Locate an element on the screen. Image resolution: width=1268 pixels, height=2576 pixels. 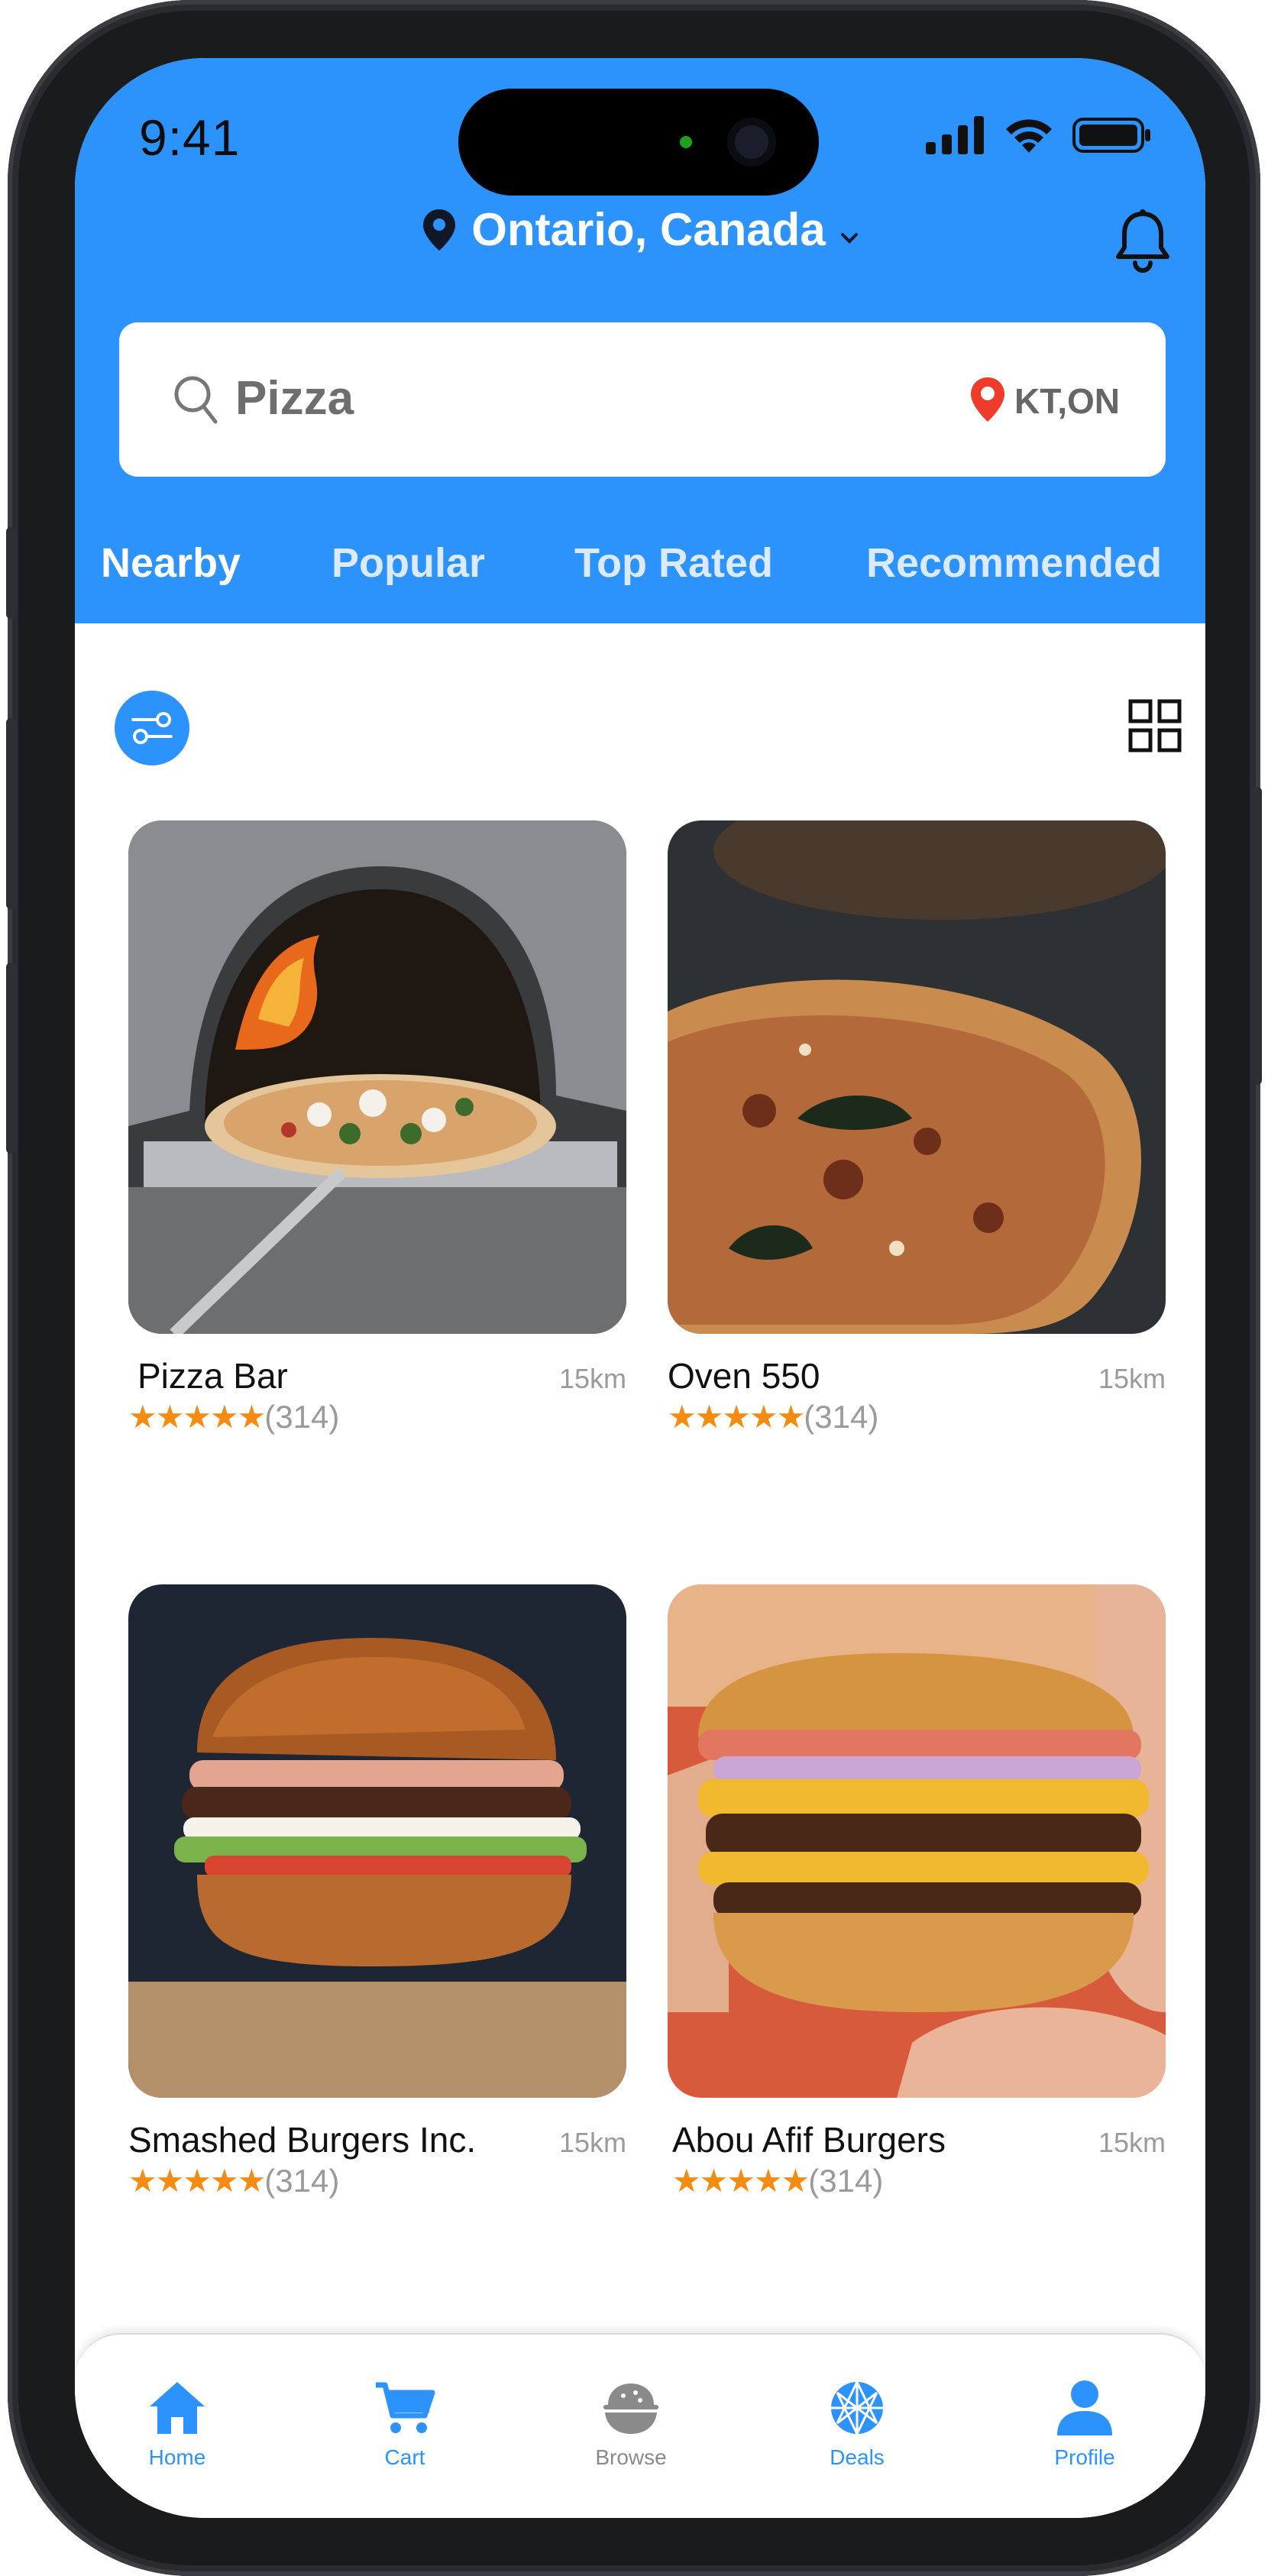
category-tabs: Nearby Popular Top Rated Recommended is located at coordinates (640, 569).